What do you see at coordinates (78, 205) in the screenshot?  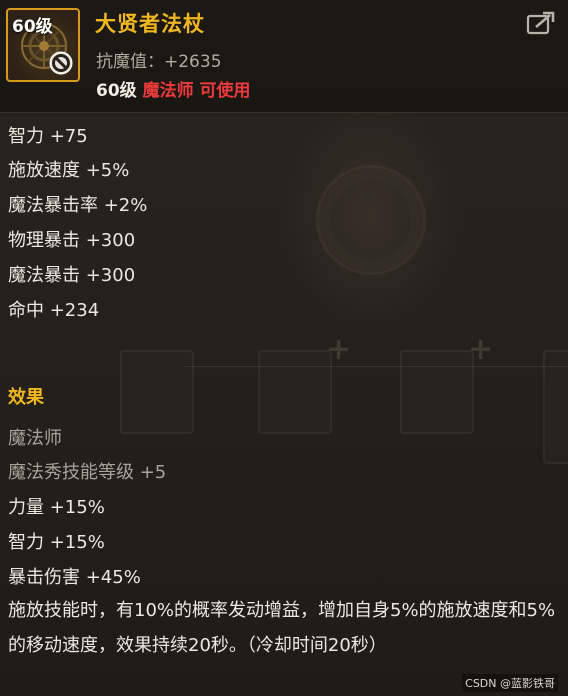 I see `stat-line: 魔法暴击率 +2%` at bounding box center [78, 205].